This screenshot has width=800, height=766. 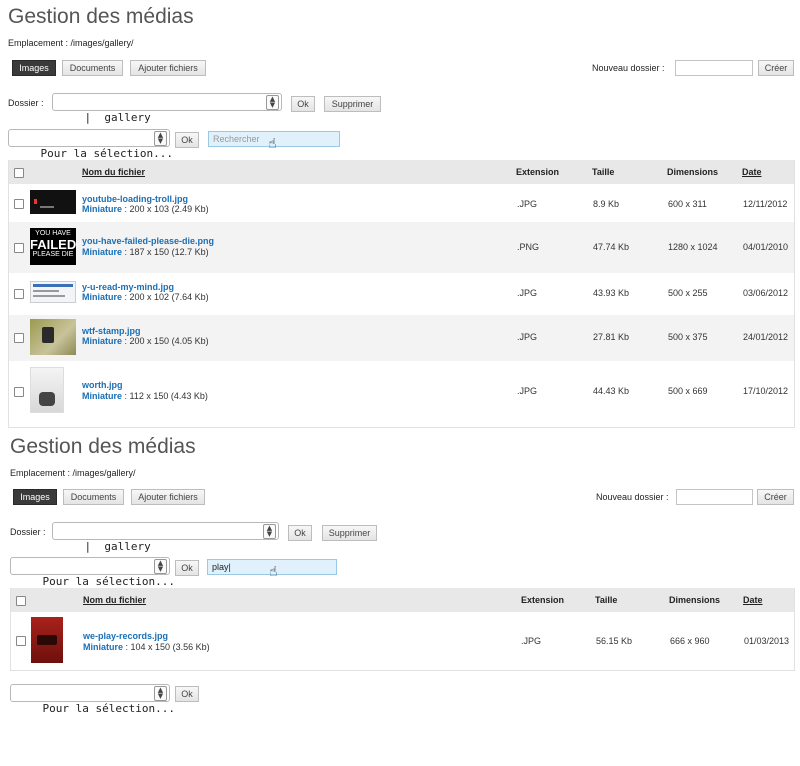 I want to click on file-date: 12/11/2012, so click(x=765, y=204).